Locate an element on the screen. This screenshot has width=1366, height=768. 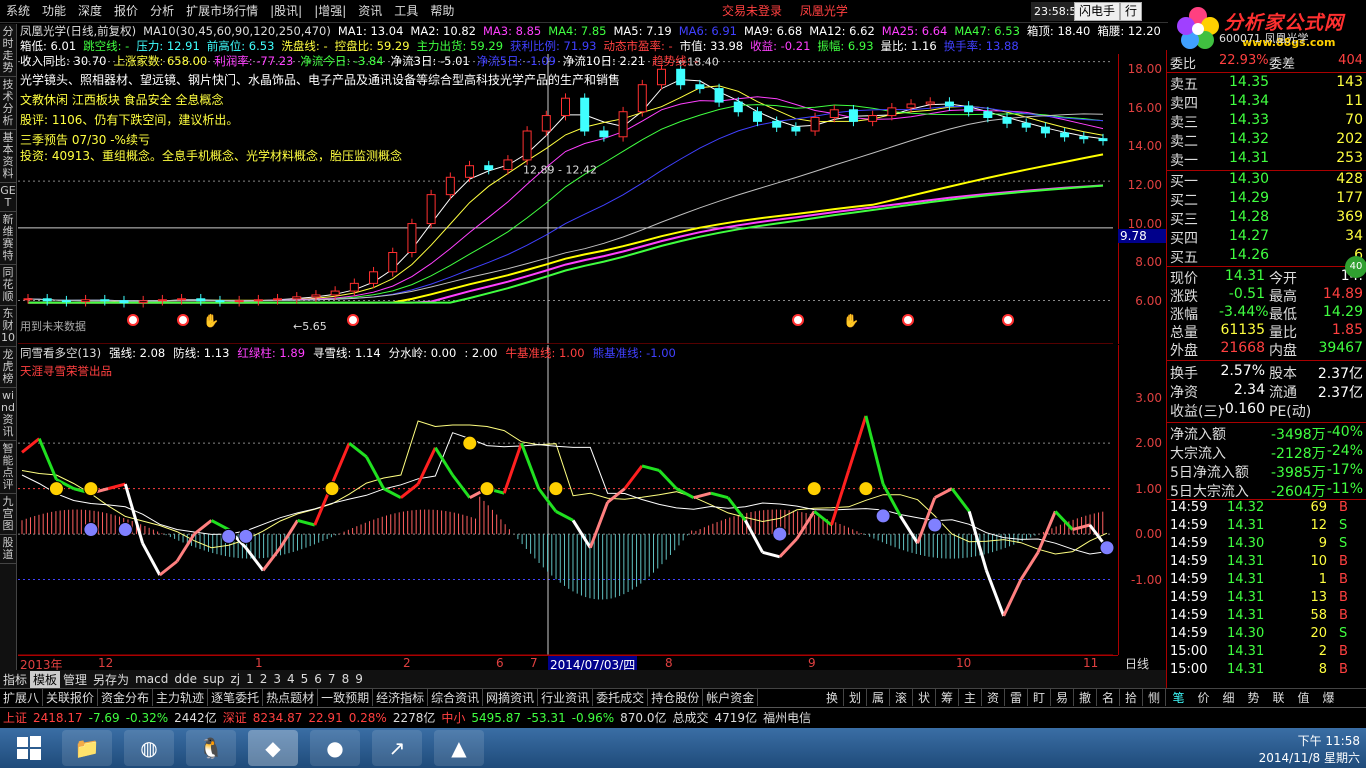
ext-tab-6: 一致预期 is located at coordinates (346, 697).